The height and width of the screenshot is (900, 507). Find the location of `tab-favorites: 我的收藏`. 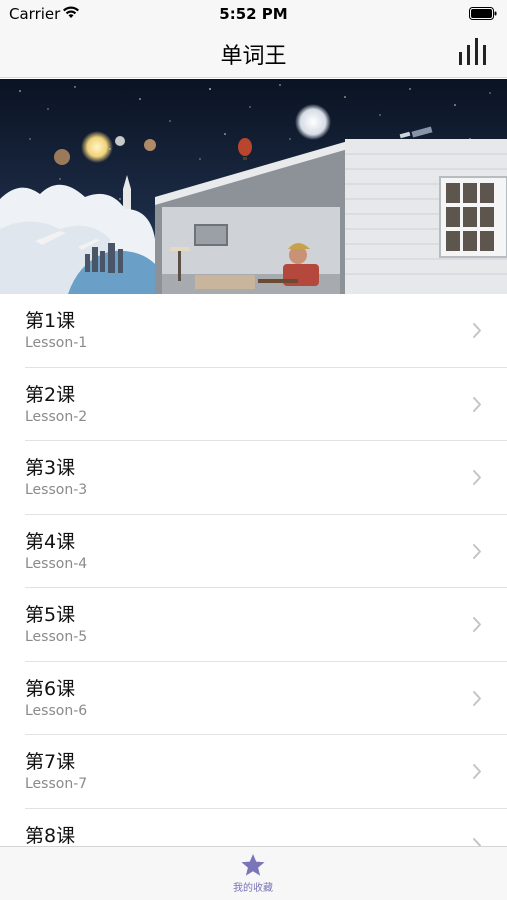

tab-favorites: 我的收藏 is located at coordinates (253, 876).